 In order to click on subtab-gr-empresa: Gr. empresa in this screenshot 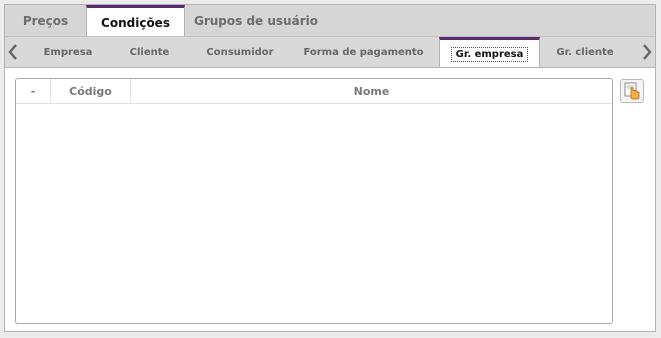, I will do `click(489, 52)`.